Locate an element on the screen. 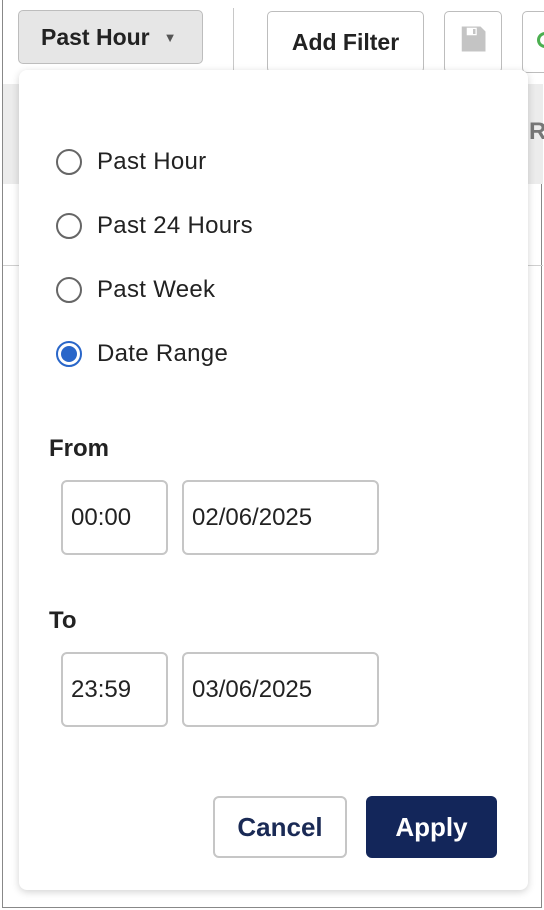 This screenshot has height=910, width=544. add-filter-label: Add Filter is located at coordinates (345, 41).